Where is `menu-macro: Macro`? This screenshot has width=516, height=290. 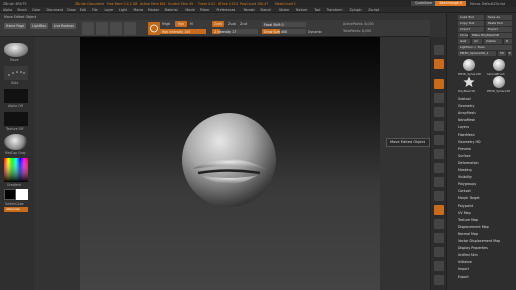 menu-macro: Macro is located at coordinates (139, 10).